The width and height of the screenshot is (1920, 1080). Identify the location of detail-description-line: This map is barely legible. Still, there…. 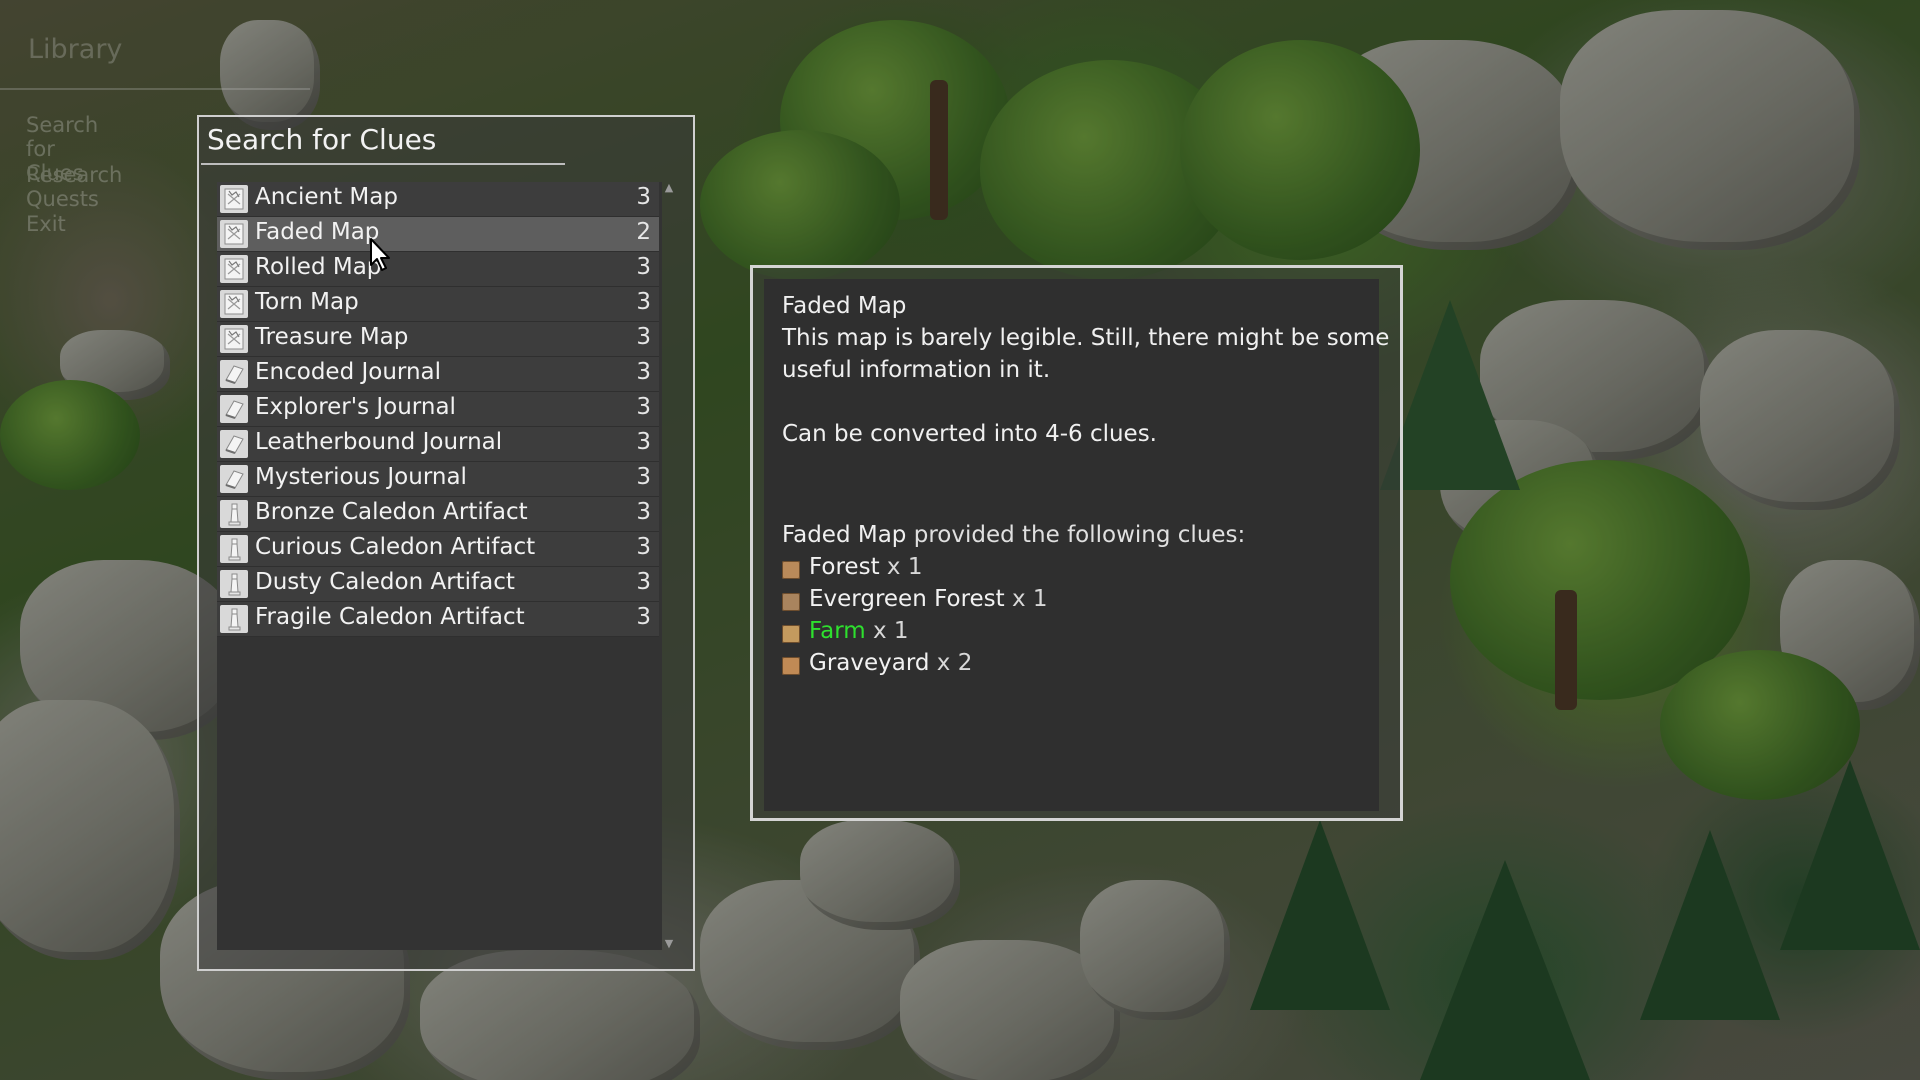
(1086, 338).